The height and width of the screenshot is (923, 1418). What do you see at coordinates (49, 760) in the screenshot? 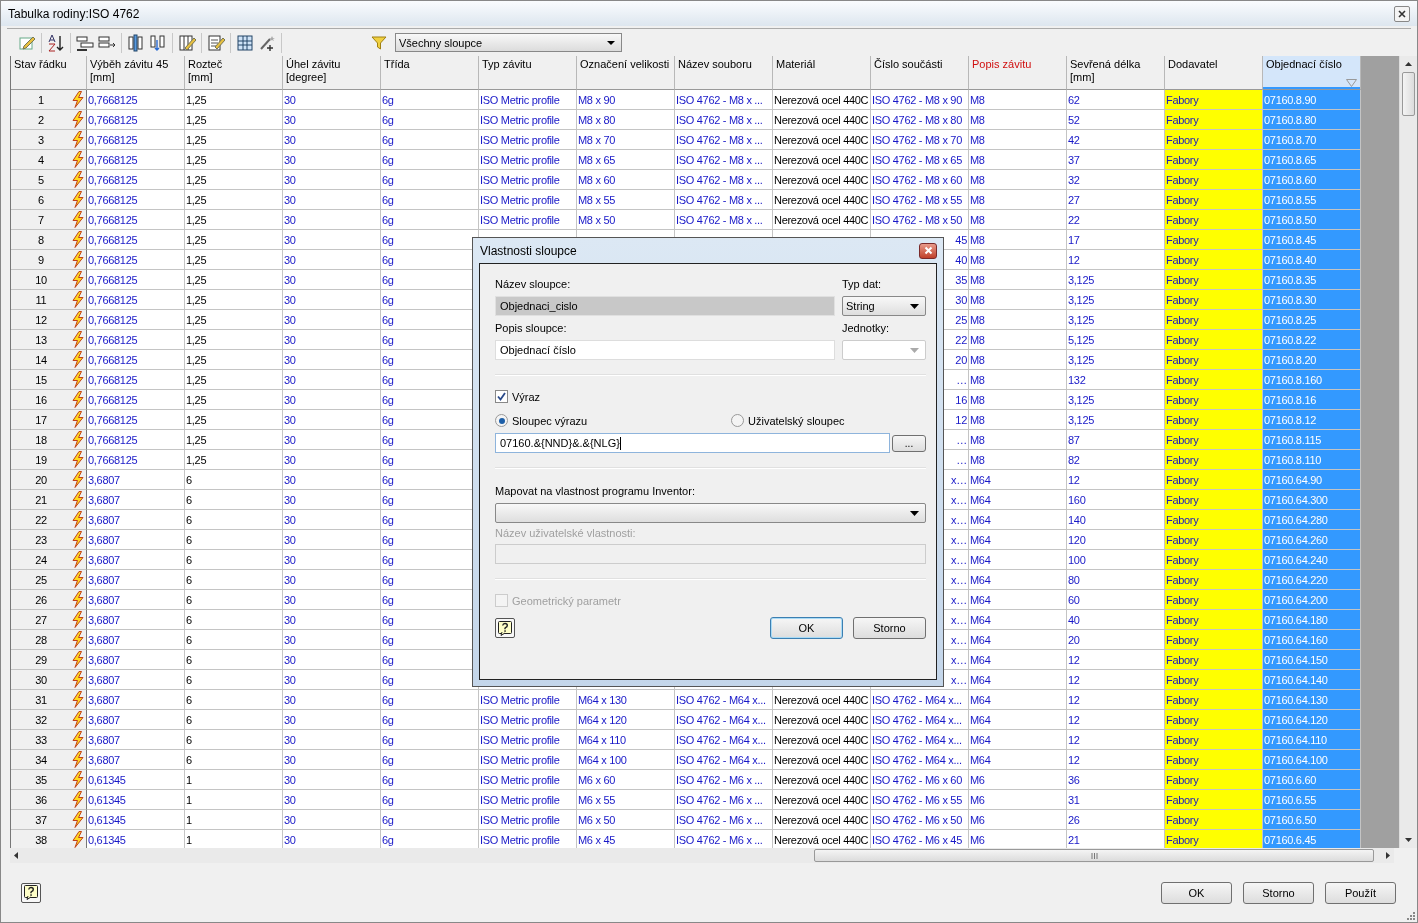
I see `row-header: 34` at bounding box center [49, 760].